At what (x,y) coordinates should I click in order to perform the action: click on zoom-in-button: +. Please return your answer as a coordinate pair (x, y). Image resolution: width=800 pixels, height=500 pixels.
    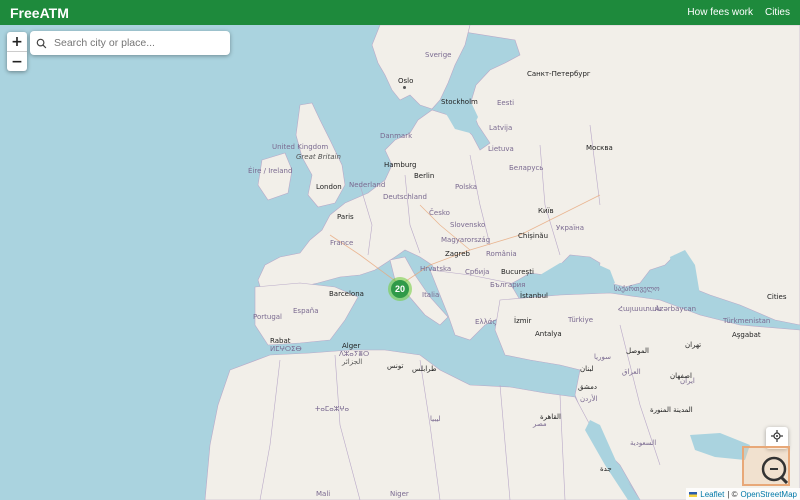
    Looking at the image, I should click on (17, 41).